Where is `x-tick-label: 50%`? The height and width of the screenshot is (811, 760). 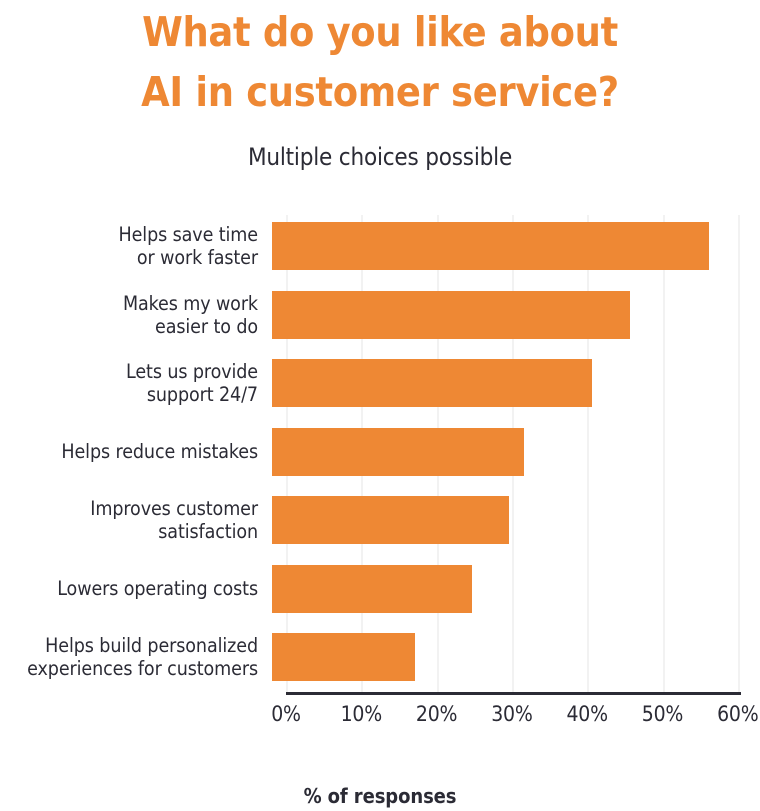 x-tick-label: 50% is located at coordinates (662, 714).